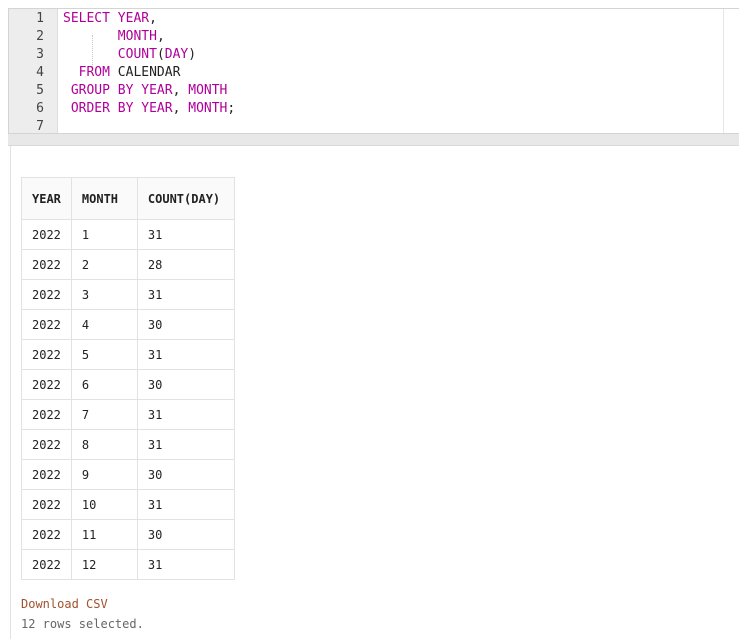 This screenshot has width=739, height=639. What do you see at coordinates (104, 294) in the screenshot?
I see `cell-month: 3` at bounding box center [104, 294].